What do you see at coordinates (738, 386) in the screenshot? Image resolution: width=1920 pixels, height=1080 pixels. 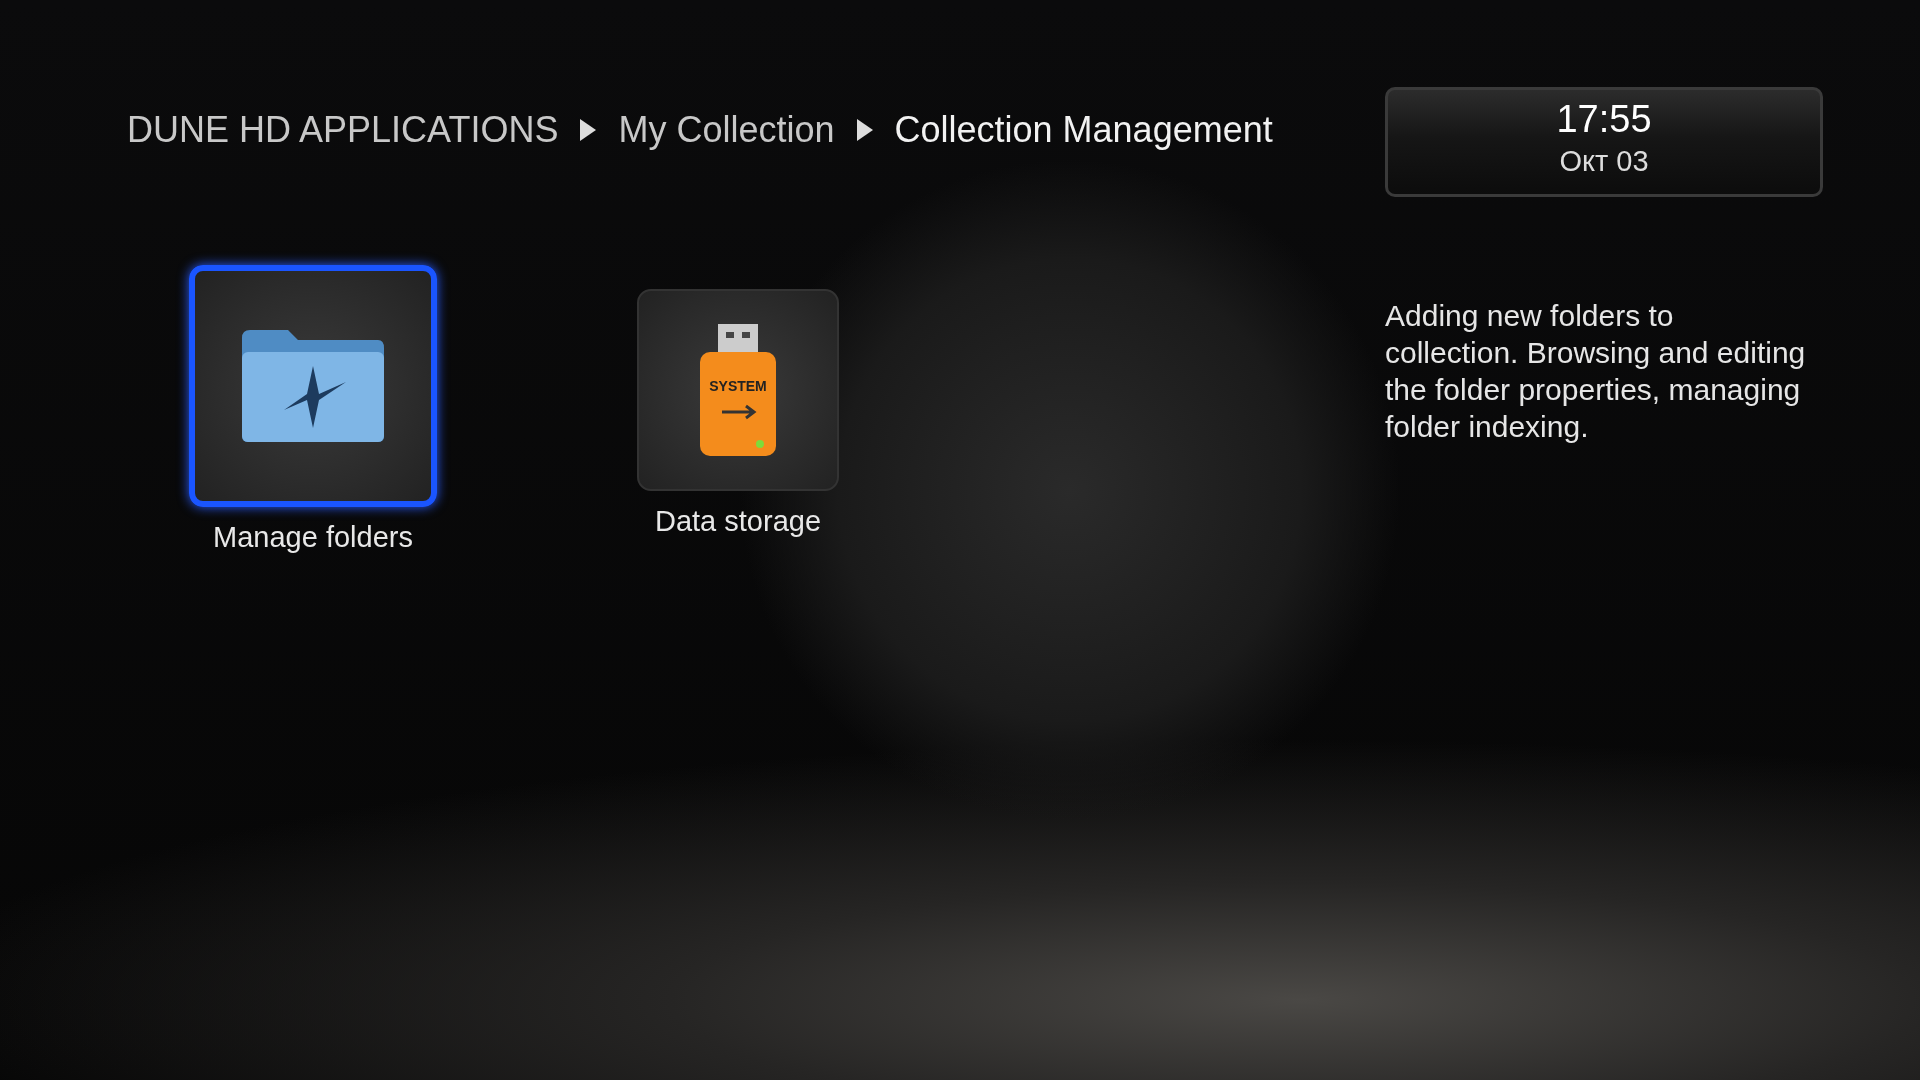 I see `usb-label: SYSTEM` at bounding box center [738, 386].